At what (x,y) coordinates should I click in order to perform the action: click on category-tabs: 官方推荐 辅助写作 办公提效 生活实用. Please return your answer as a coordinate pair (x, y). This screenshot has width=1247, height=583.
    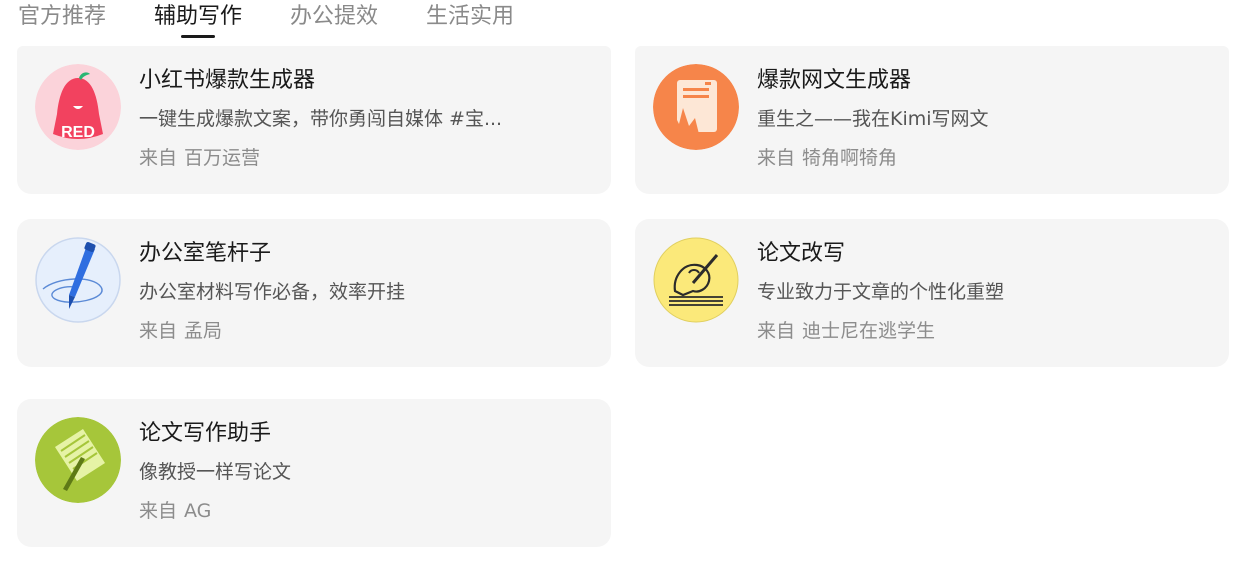
    Looking at the image, I should click on (290, 20).